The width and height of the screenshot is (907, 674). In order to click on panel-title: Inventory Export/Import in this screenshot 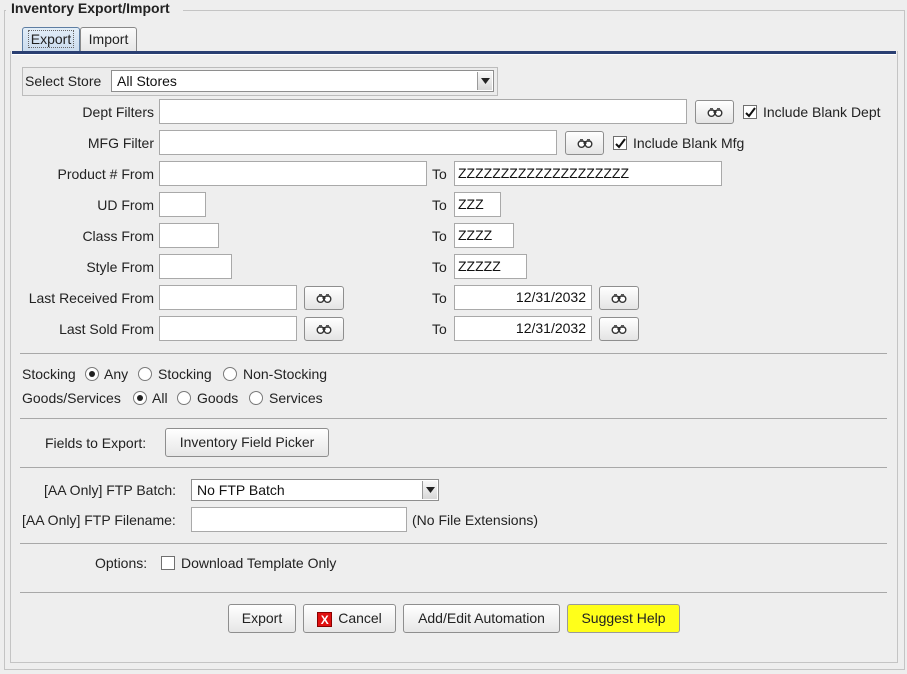, I will do `click(90, 8)`.